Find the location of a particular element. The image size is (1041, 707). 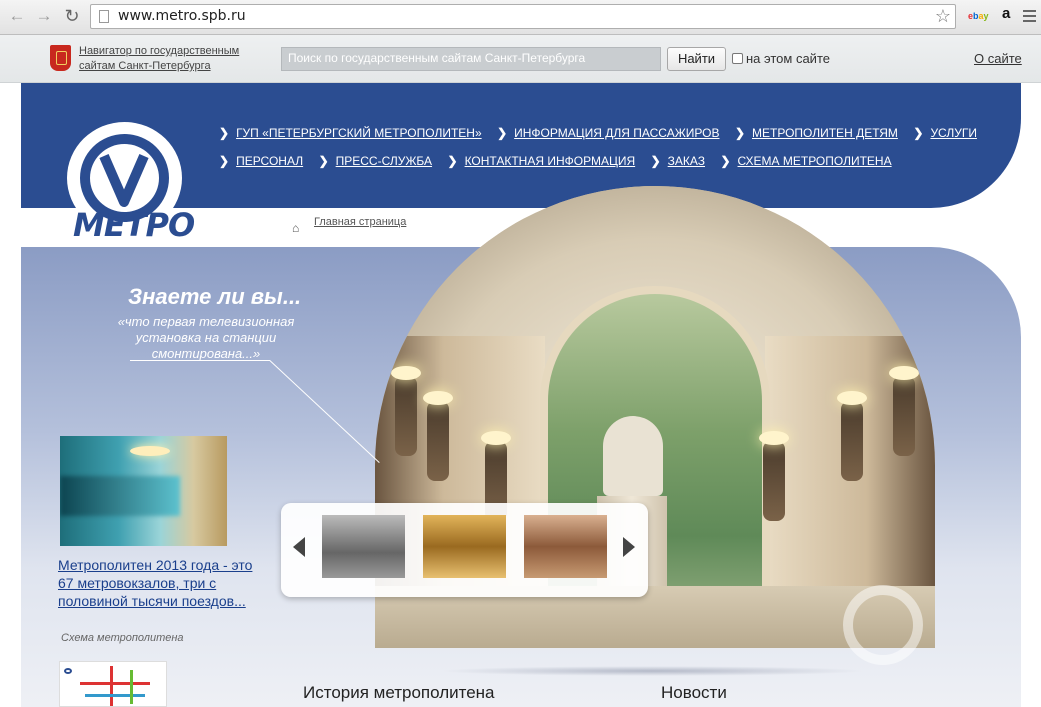

did-you-know-underline is located at coordinates (200, 360).